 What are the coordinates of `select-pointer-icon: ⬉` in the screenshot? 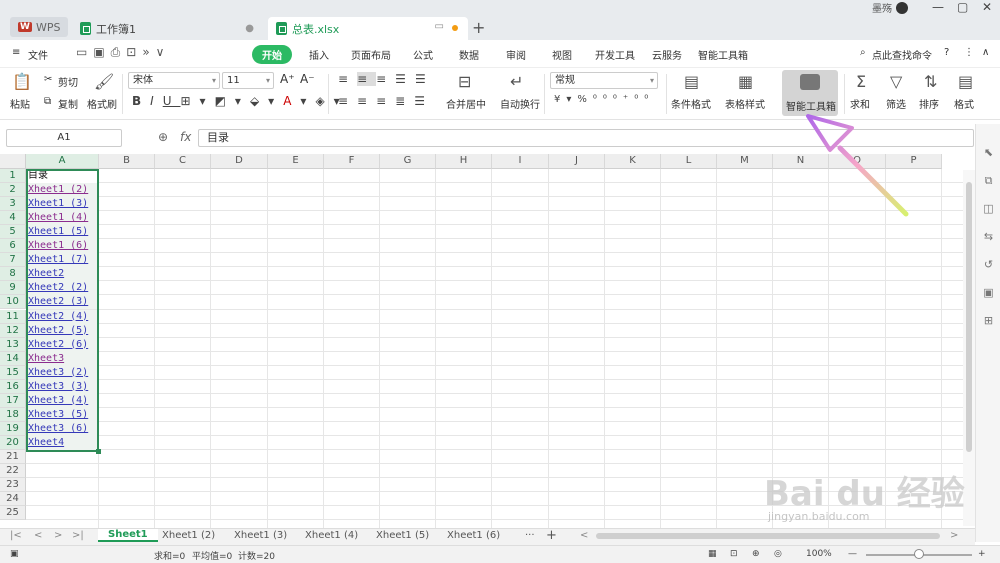 It's located at (988, 152).